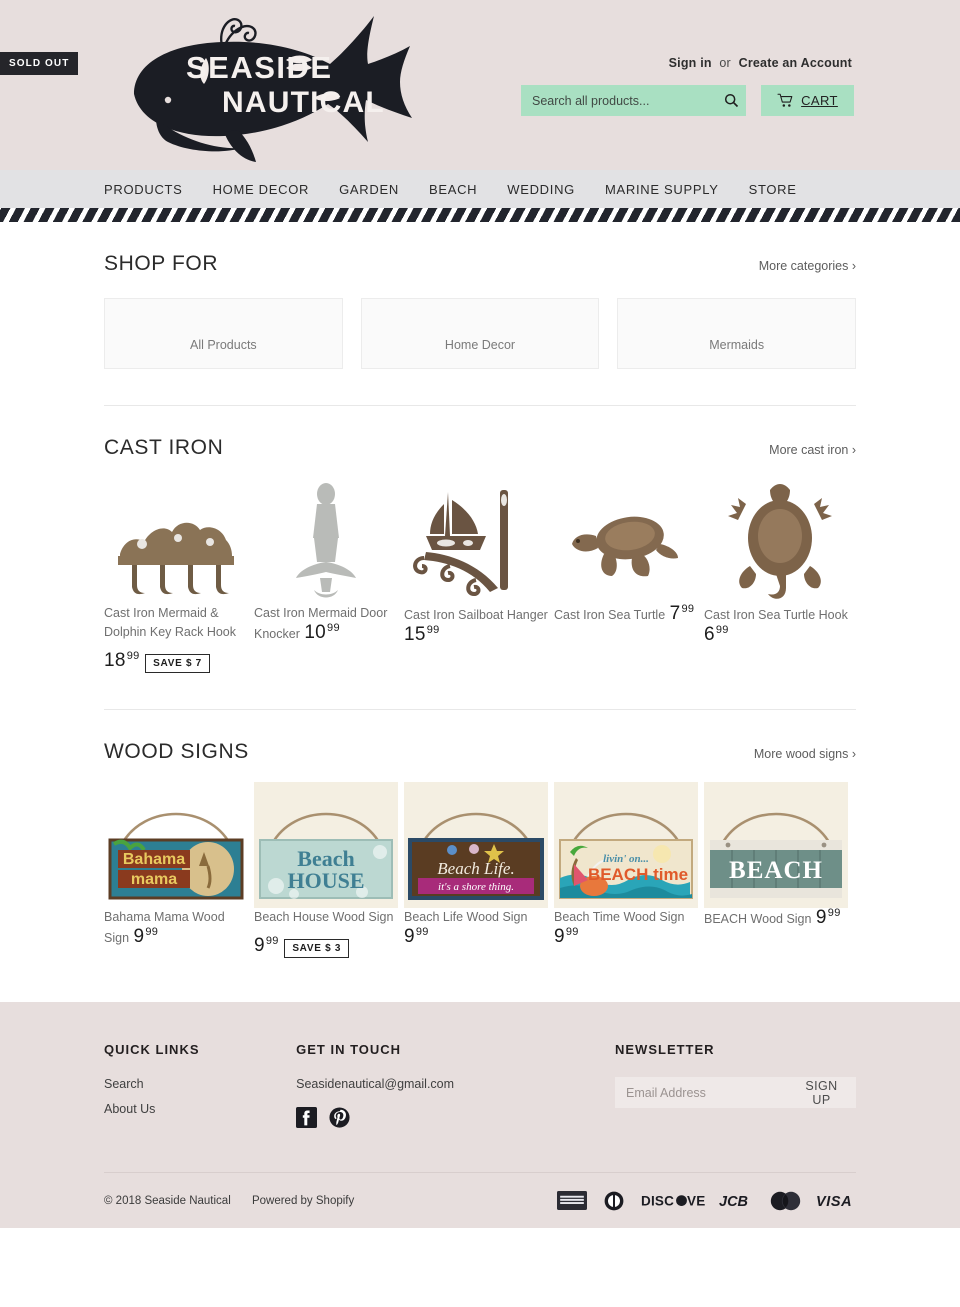 The height and width of the screenshot is (1307, 960). I want to click on svg-text: DISC, so click(657, 1201).